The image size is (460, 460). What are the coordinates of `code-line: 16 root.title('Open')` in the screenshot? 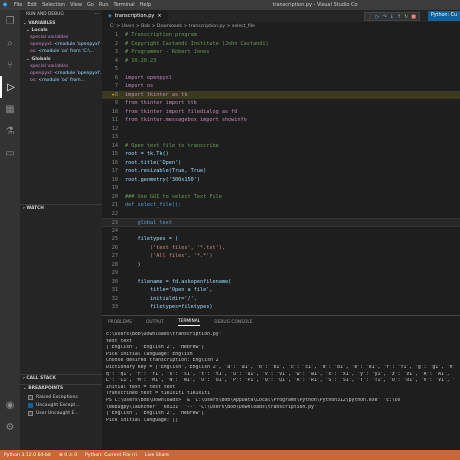 It's located at (281, 163).